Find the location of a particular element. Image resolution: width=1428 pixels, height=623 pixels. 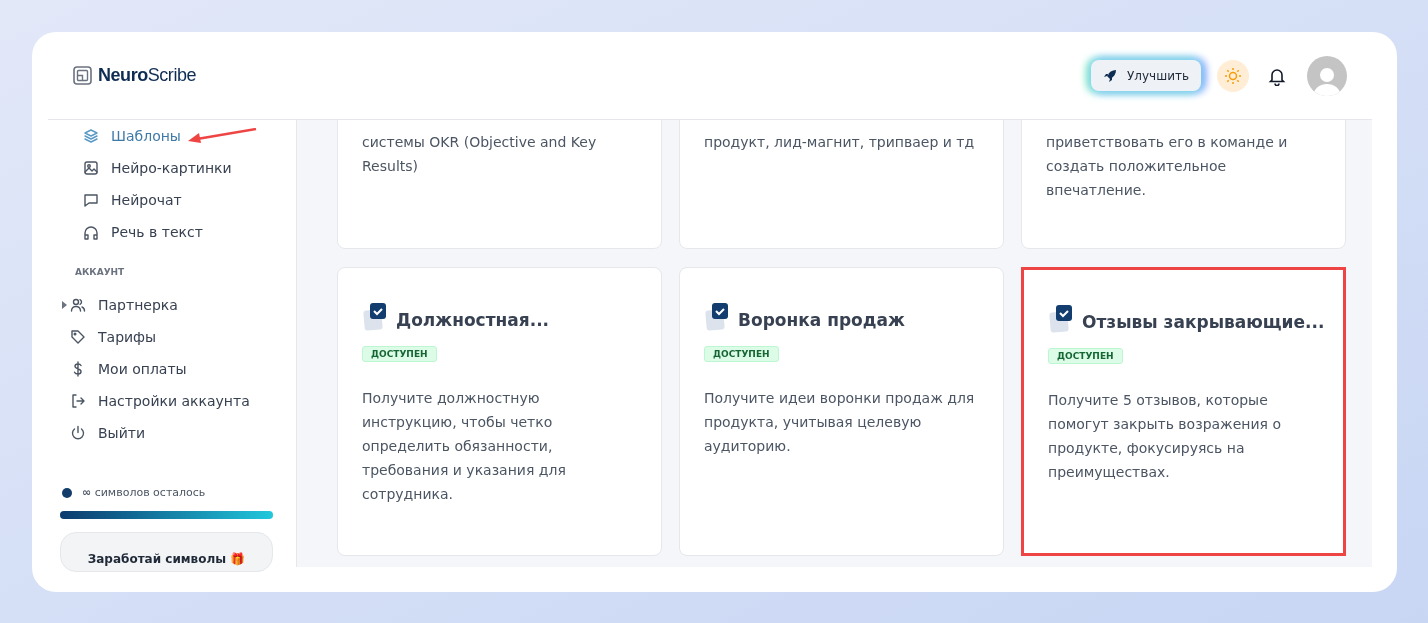

tag-icon is located at coordinates (78, 337).